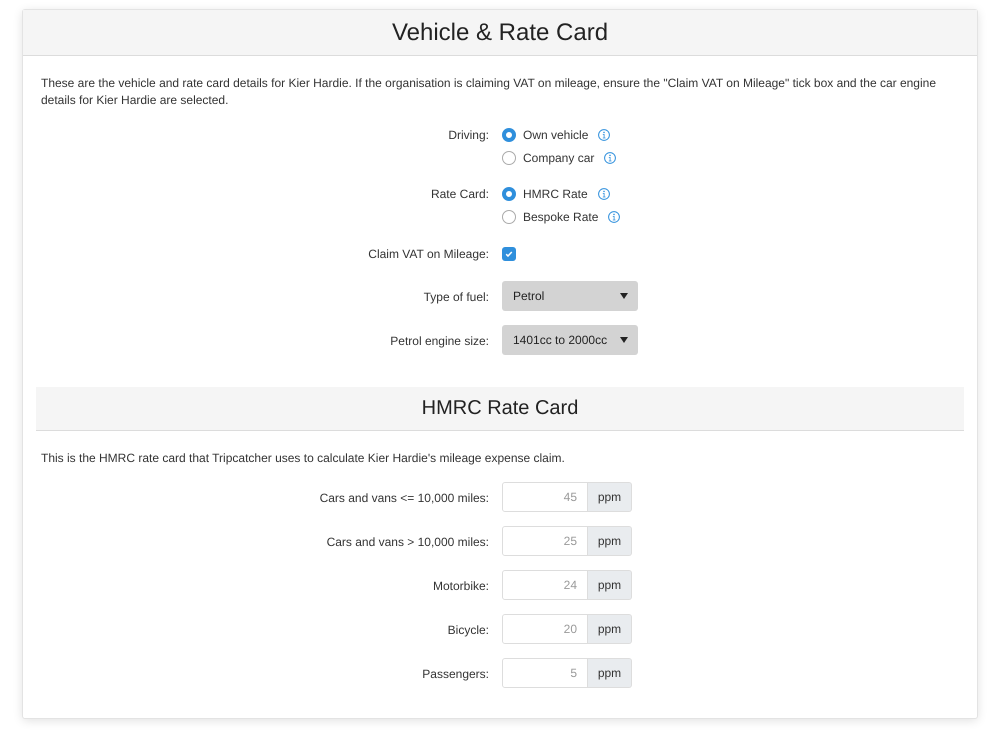 This screenshot has height=737, width=1000. What do you see at coordinates (500, 33) in the screenshot?
I see `section-title: Vehicle & Rate Card` at bounding box center [500, 33].